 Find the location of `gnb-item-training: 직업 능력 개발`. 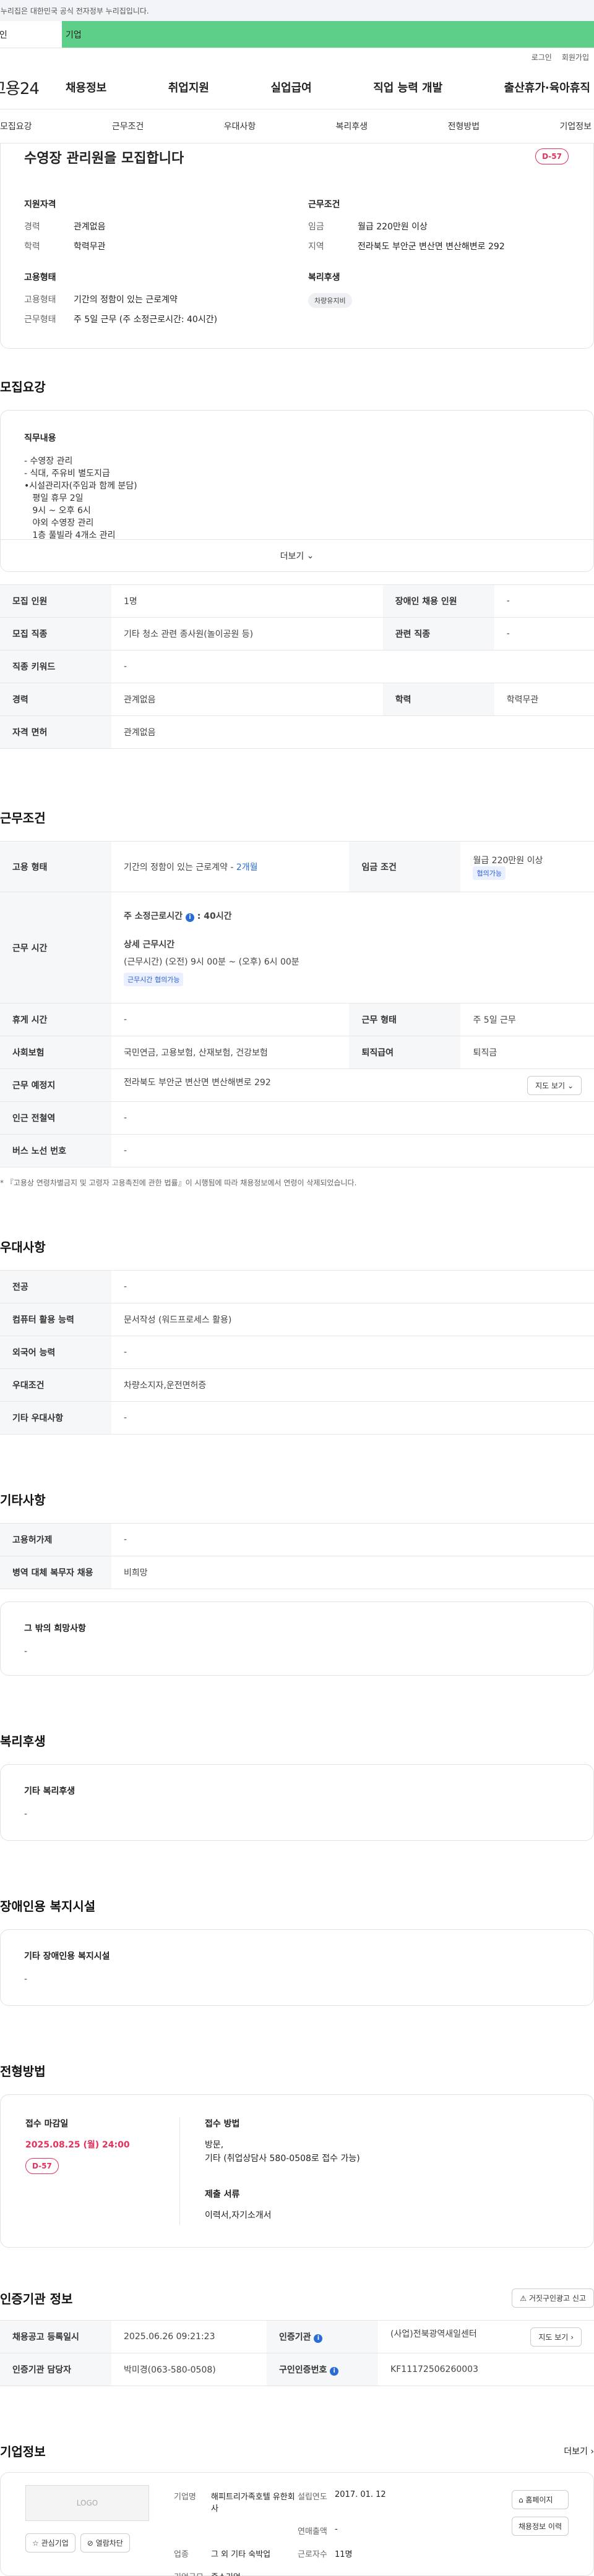

gnb-item-training: 직업 능력 개발 is located at coordinates (407, 87).